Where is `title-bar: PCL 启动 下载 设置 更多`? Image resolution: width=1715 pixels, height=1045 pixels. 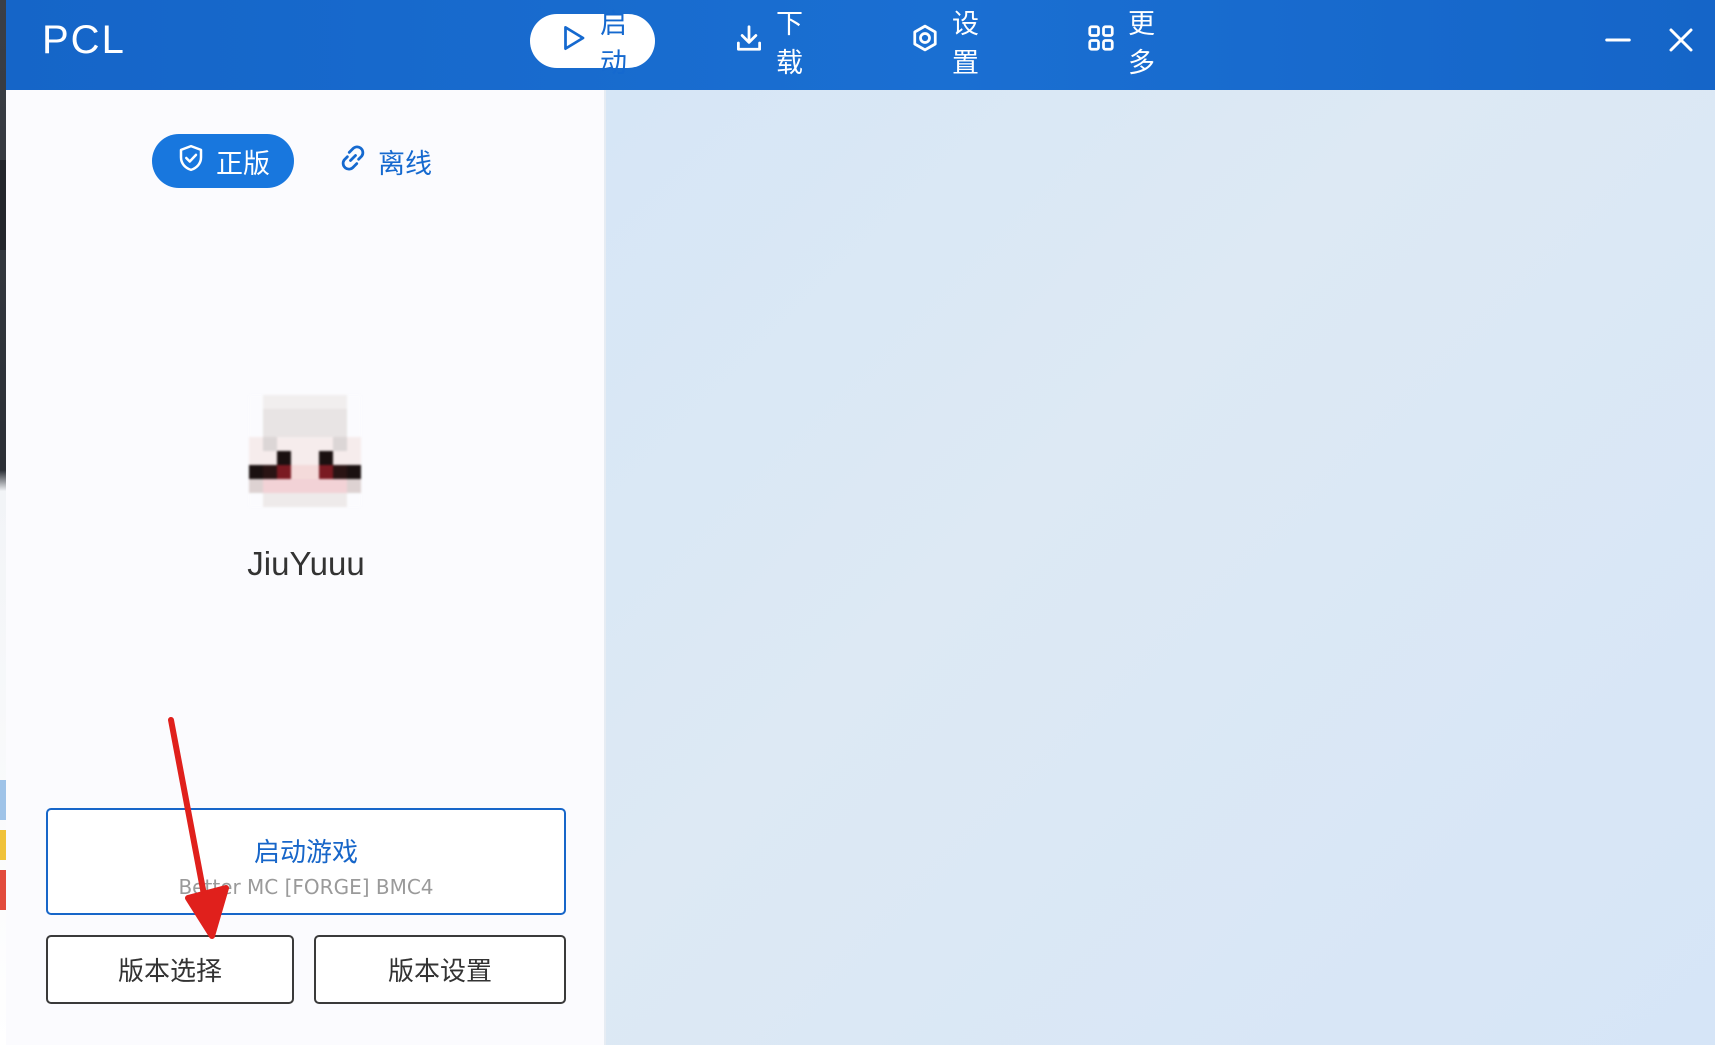 title-bar: PCL 启动 下载 设置 更多 is located at coordinates (860, 45).